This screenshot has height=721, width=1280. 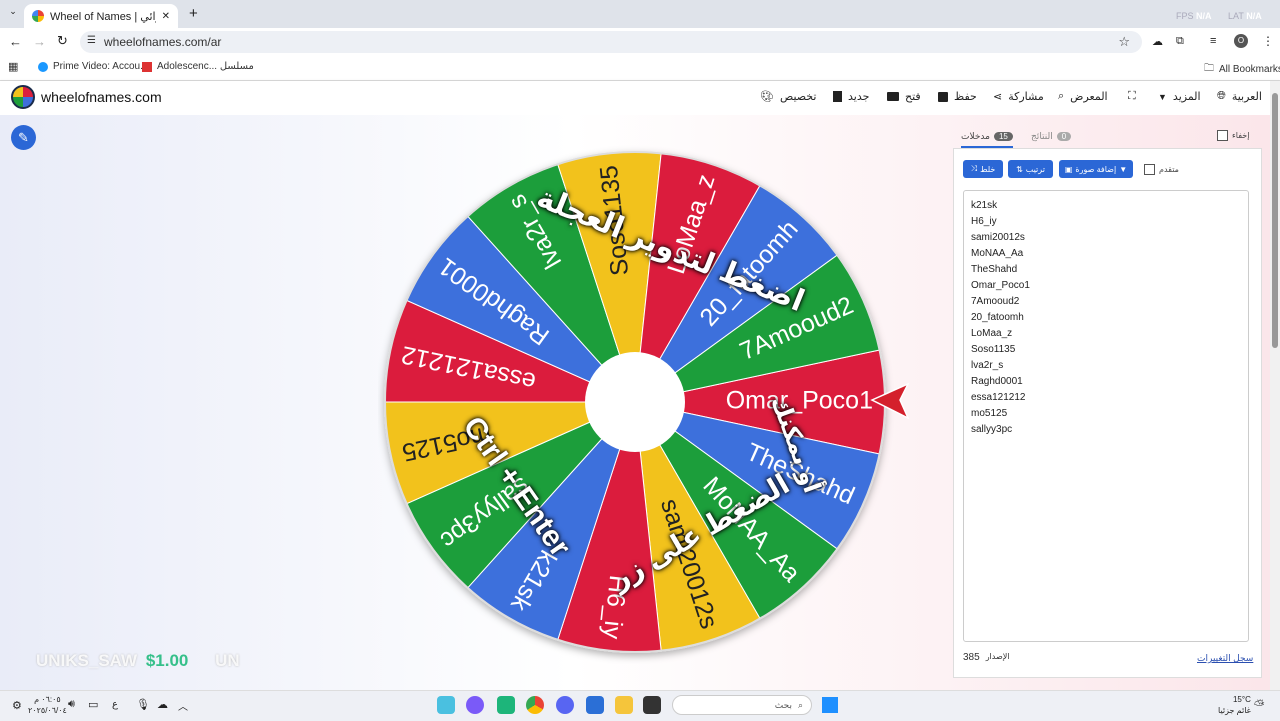 I want to click on reload-icon: ↻, so click(x=62, y=41).